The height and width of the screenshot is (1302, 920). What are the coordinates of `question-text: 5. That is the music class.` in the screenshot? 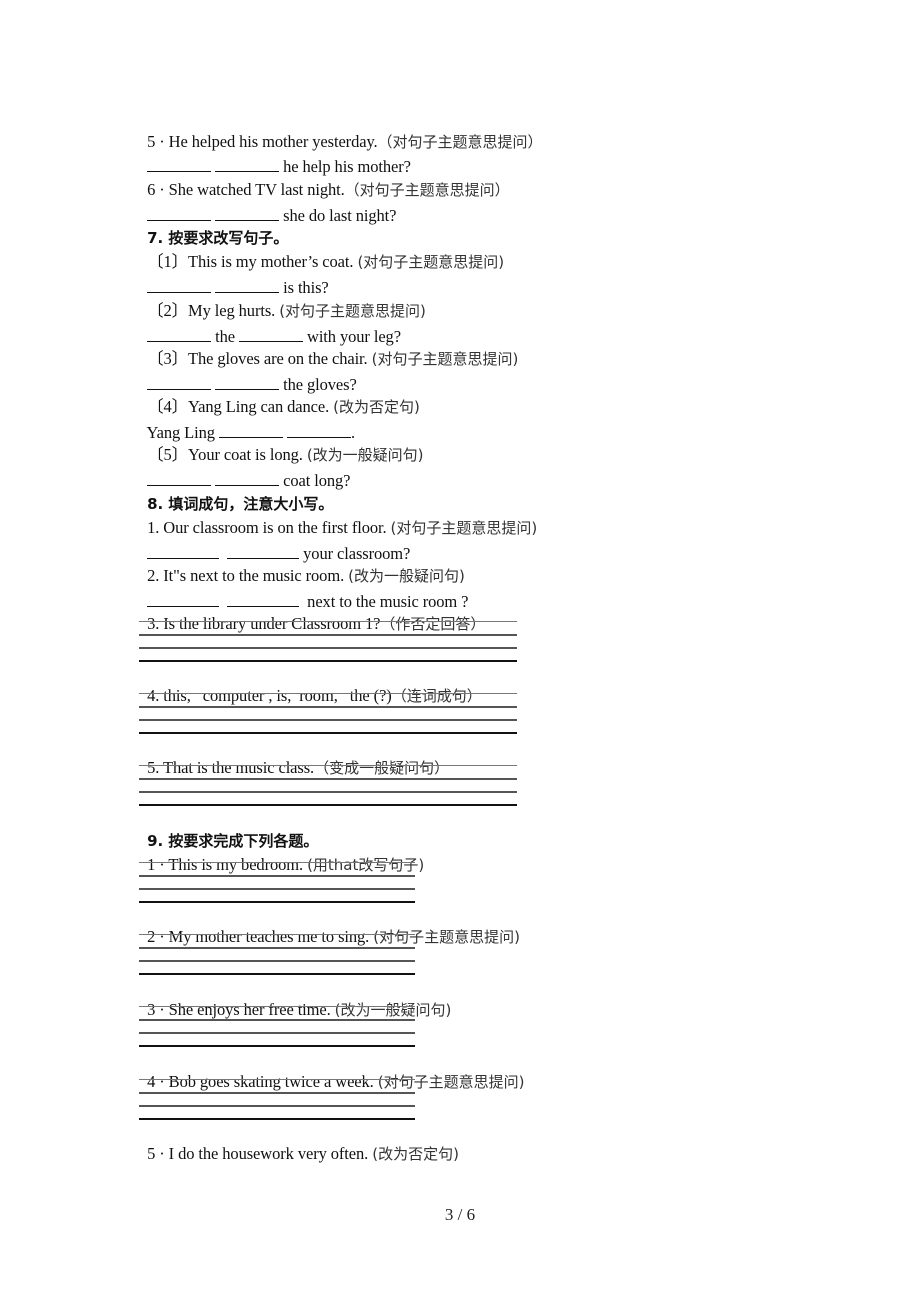 It's located at (231, 767).